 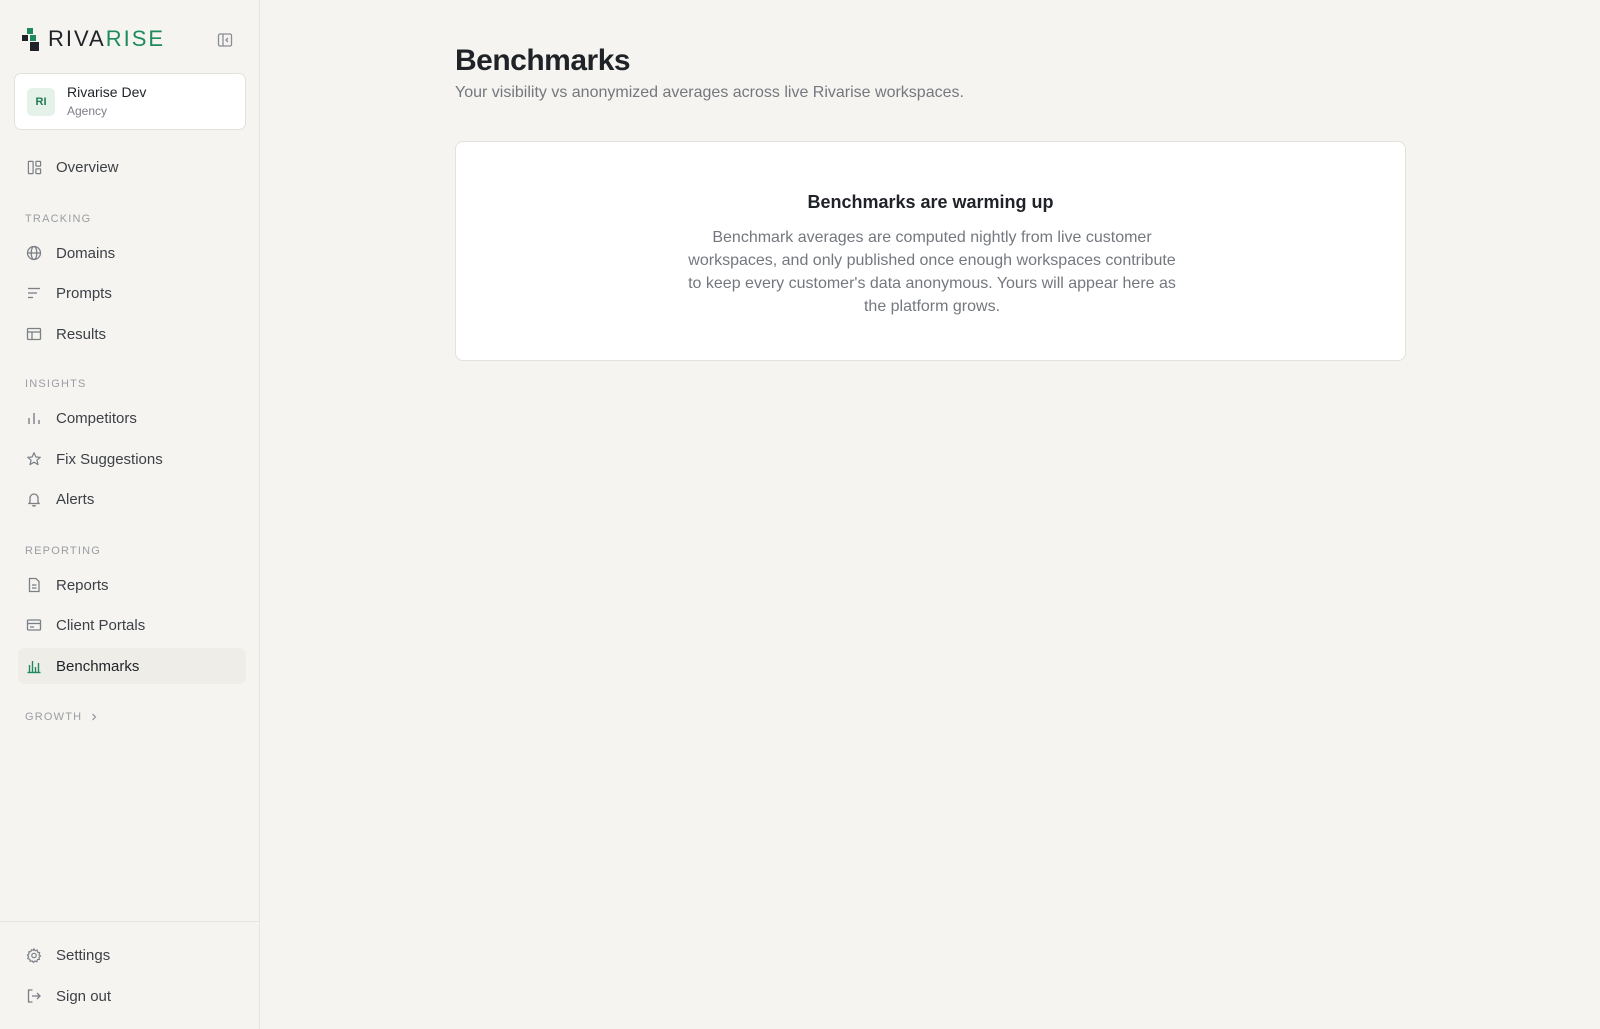 What do you see at coordinates (34, 666) in the screenshot?
I see `benchmark-chart-icon` at bounding box center [34, 666].